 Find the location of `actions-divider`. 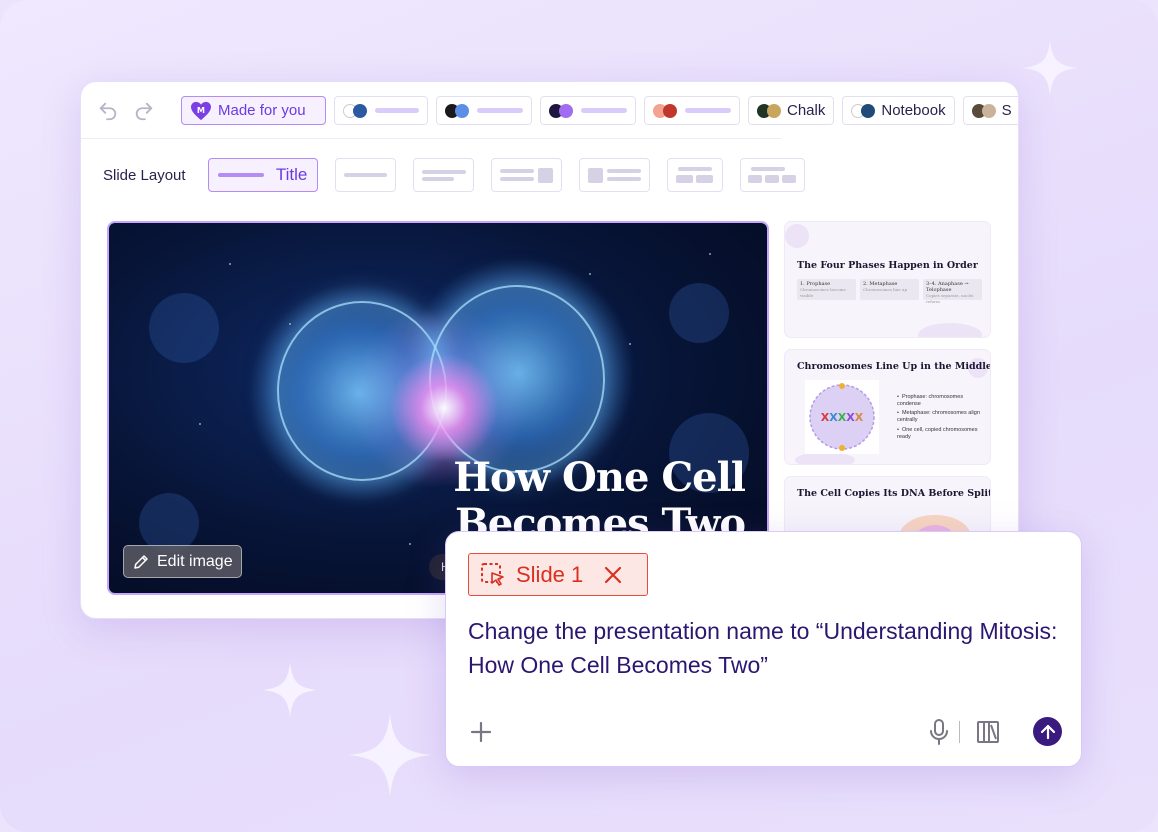

actions-divider is located at coordinates (959, 732).